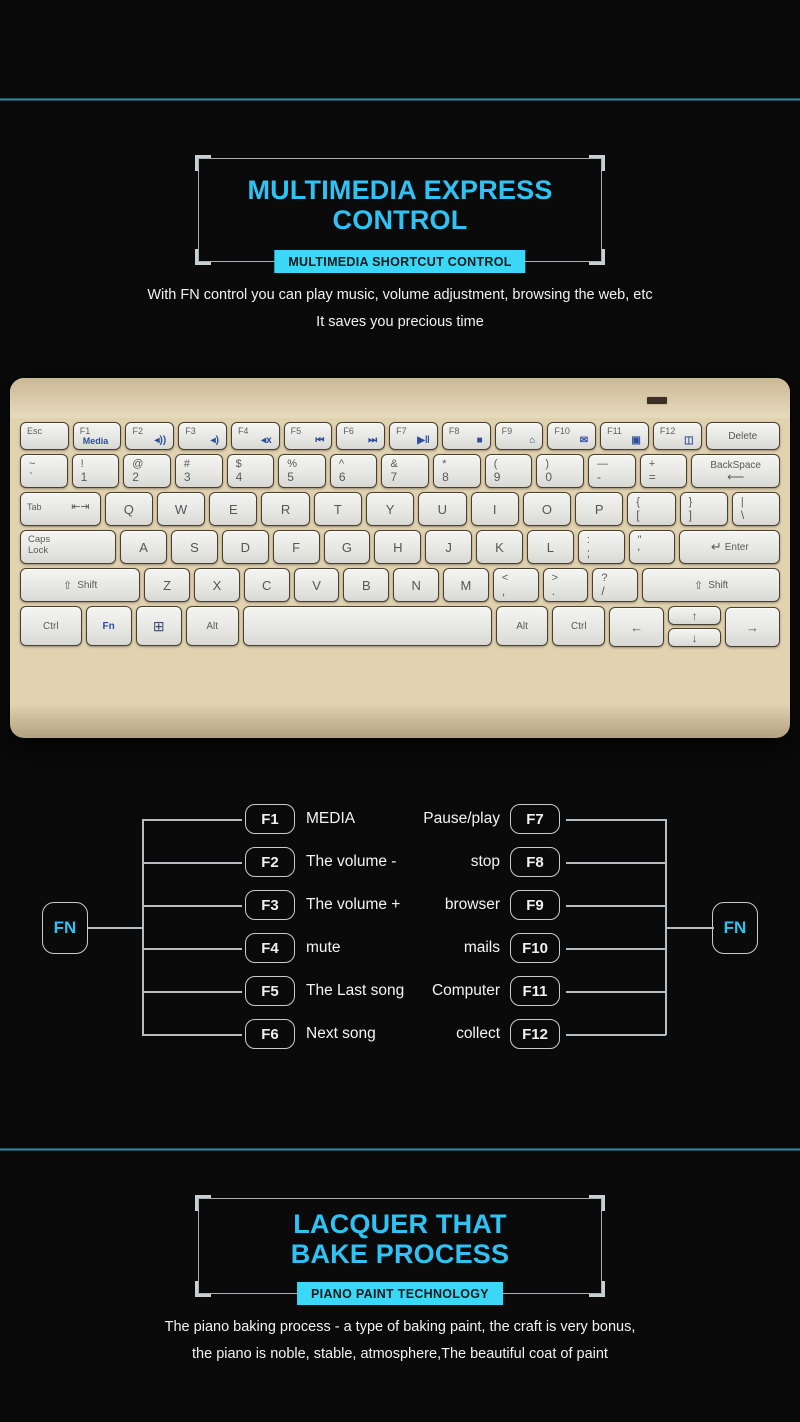 Image resolution: width=800 pixels, height=1422 pixels. I want to click on key-backtick: ~ `, so click(44, 471).